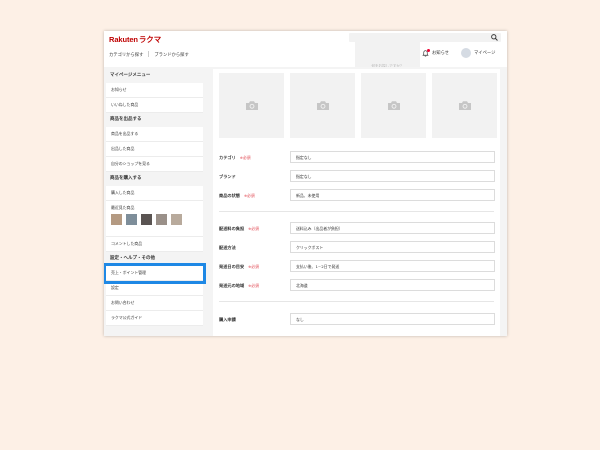 This screenshot has width=600, height=450. I want to click on sidebar-item-listed: 出品した商品, so click(154, 149).